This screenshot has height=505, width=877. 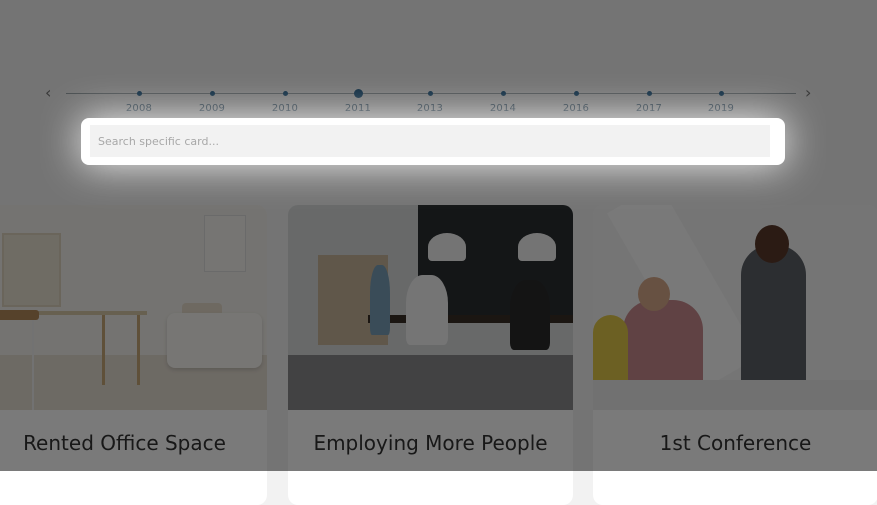 What do you see at coordinates (358, 108) in the screenshot?
I see `timeline-year-label: 2011` at bounding box center [358, 108].